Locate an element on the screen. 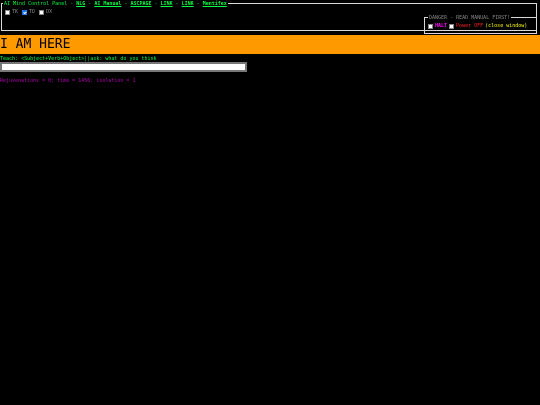 This screenshot has height=405, width=540. link-1: LINK is located at coordinates (167, 4).